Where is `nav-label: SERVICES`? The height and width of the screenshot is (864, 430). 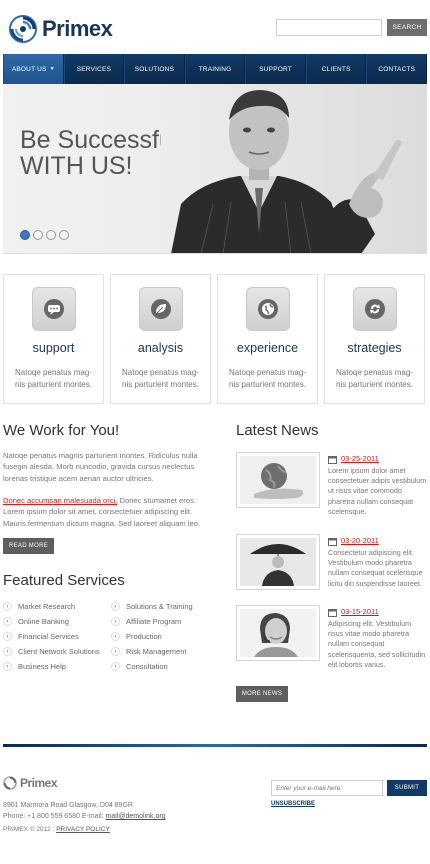 nav-label: SERVICES is located at coordinates (94, 69).